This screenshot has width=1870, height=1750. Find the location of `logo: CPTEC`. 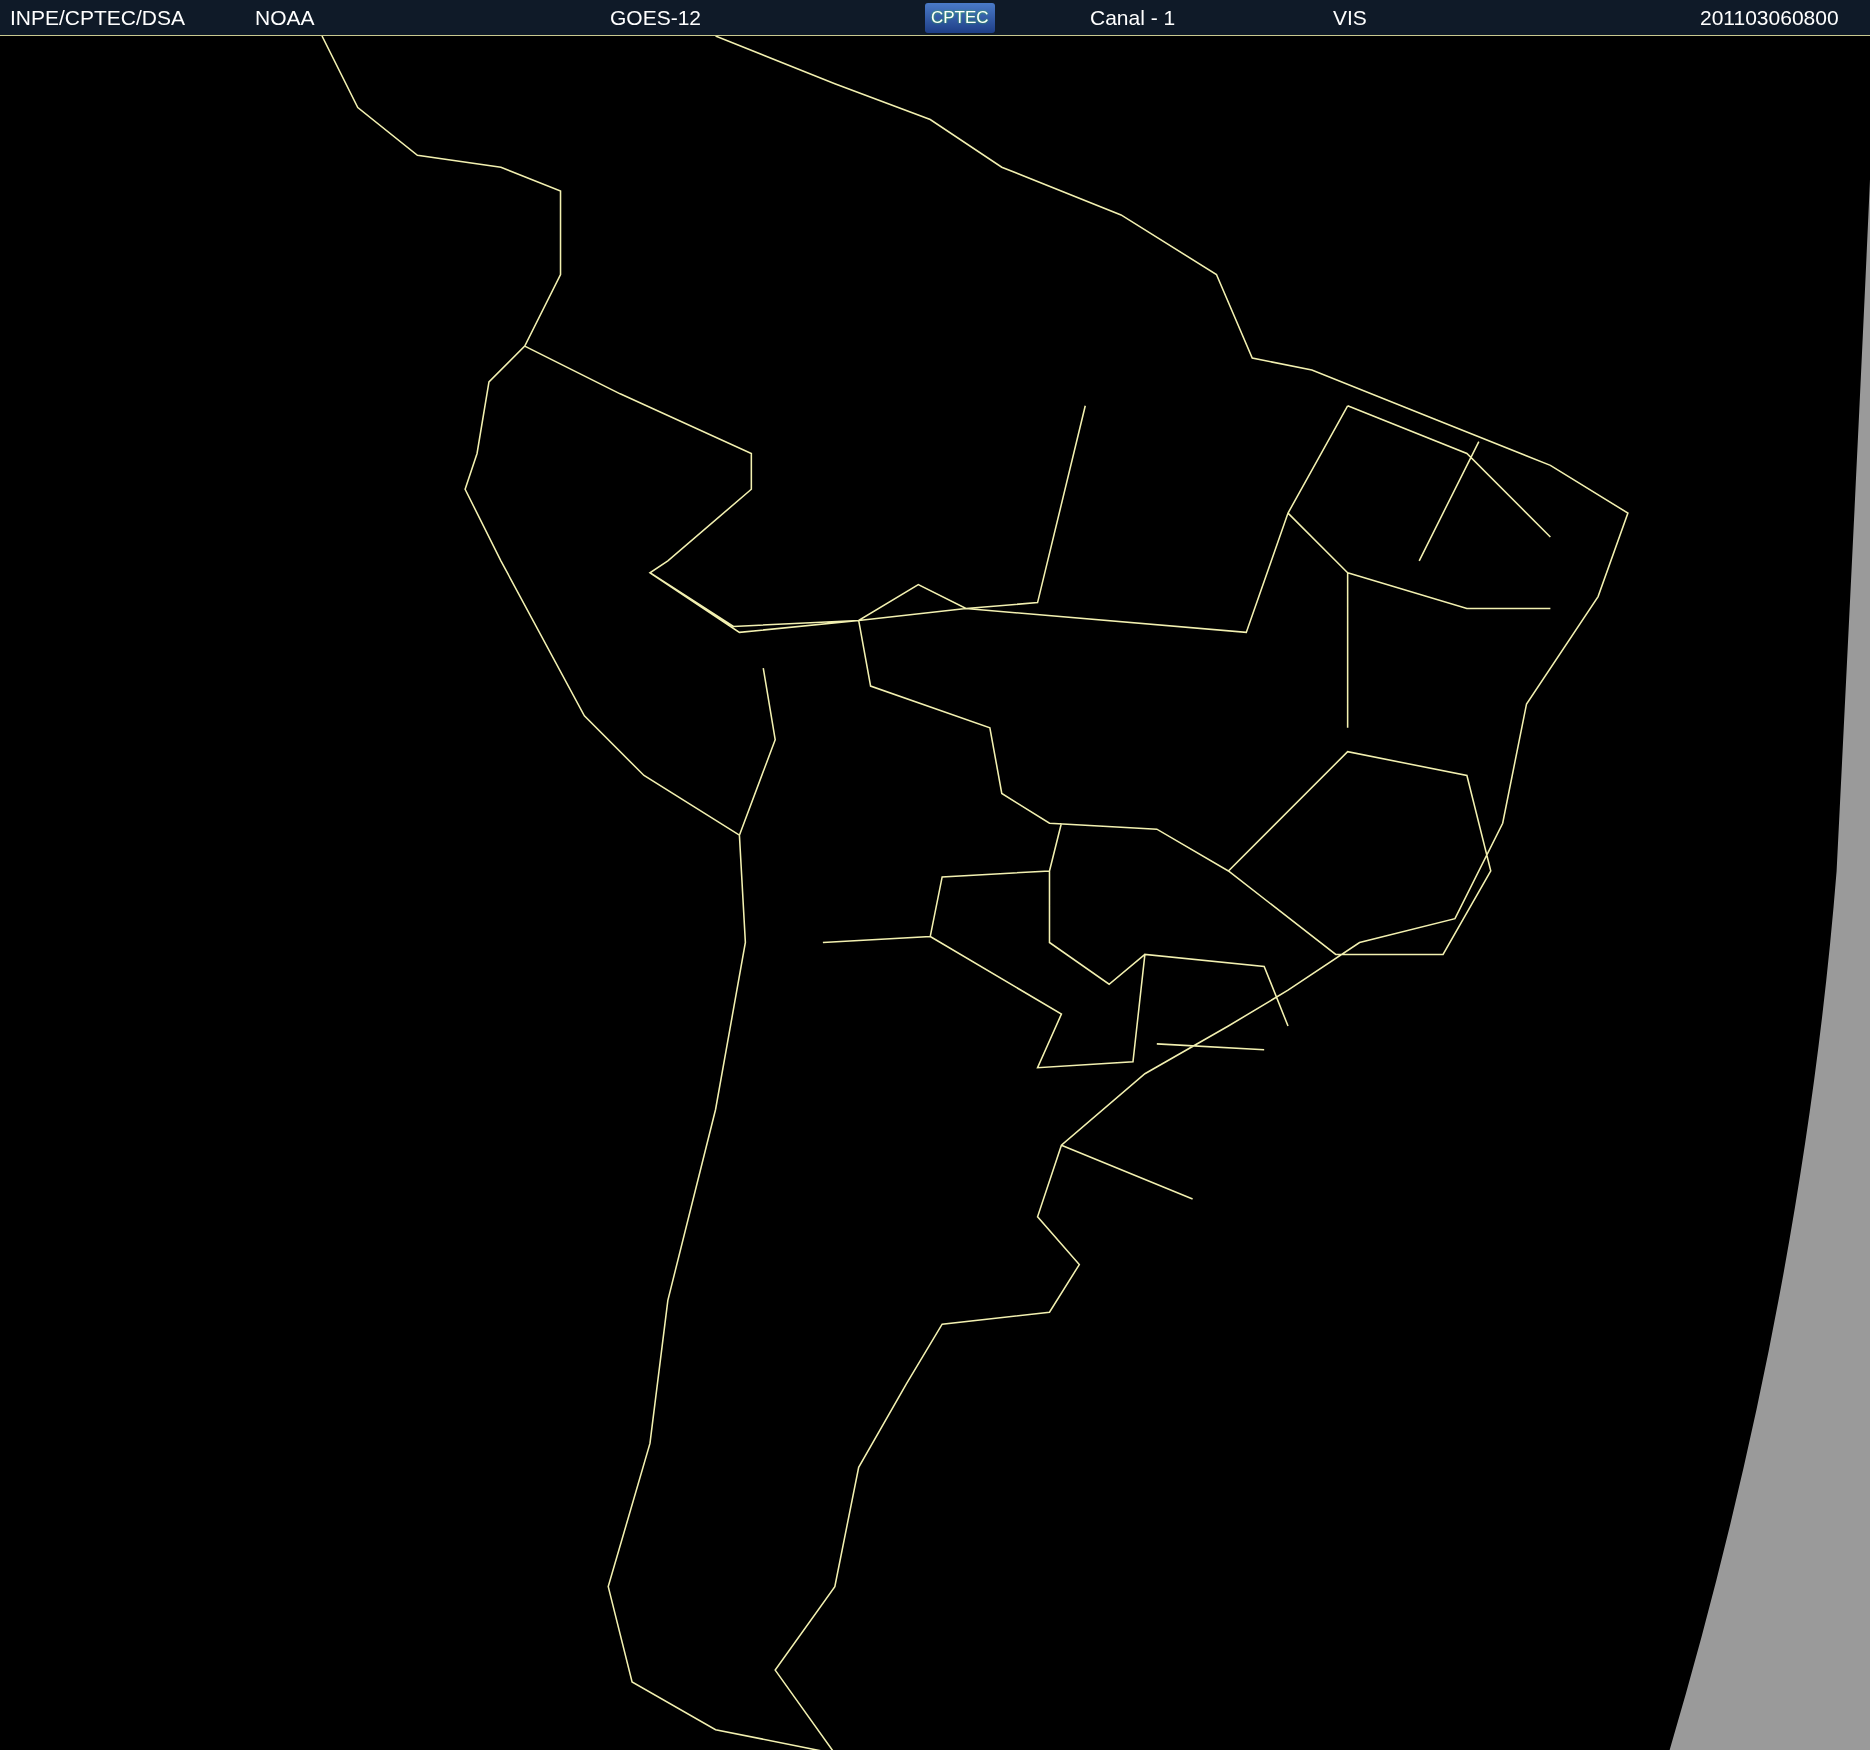

logo: CPTEC is located at coordinates (960, 17).